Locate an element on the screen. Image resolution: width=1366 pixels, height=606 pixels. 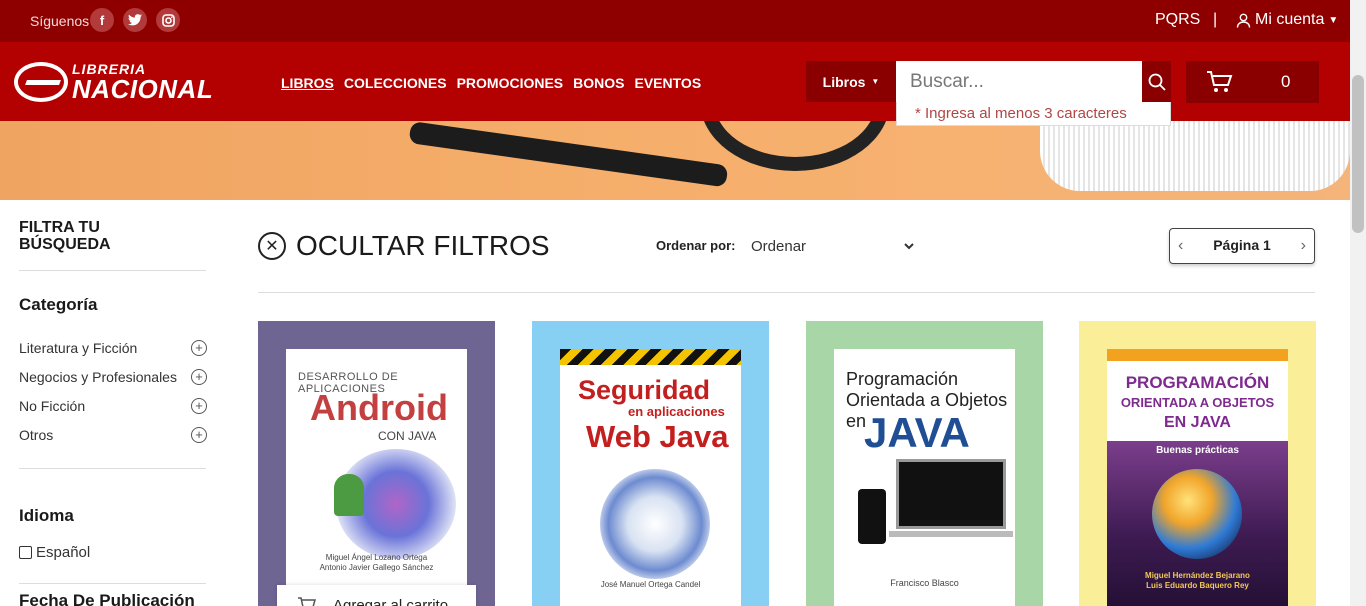
nav-libros: LIBROS is located at coordinates (307, 83).